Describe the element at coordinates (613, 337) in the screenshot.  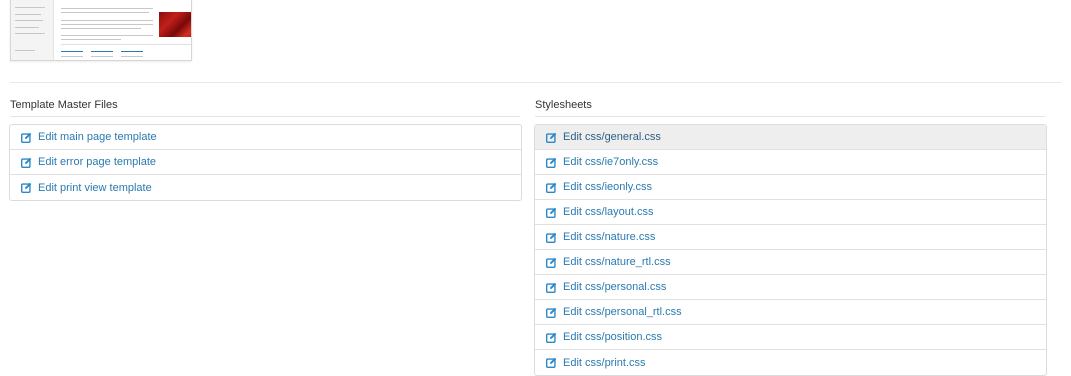
I see `link-label: Edit css/position.css` at that location.